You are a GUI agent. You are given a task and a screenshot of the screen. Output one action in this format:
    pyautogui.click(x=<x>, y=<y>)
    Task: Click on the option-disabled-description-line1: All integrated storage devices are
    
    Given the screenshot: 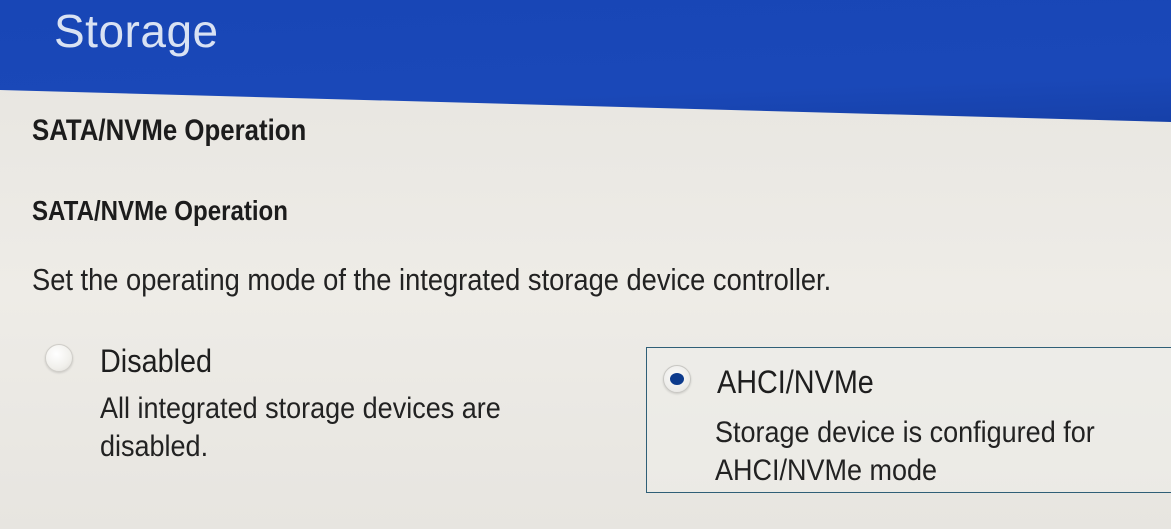 What is the action you would take?
    pyautogui.click(x=300, y=408)
    